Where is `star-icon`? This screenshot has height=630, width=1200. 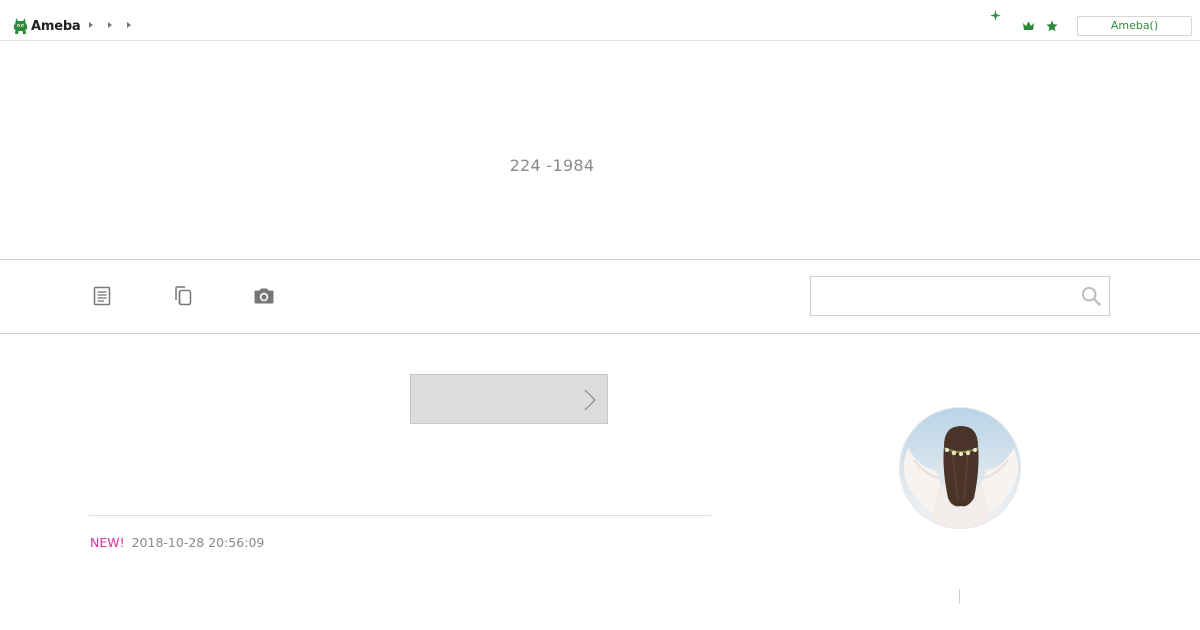
star-icon is located at coordinates (1052, 26).